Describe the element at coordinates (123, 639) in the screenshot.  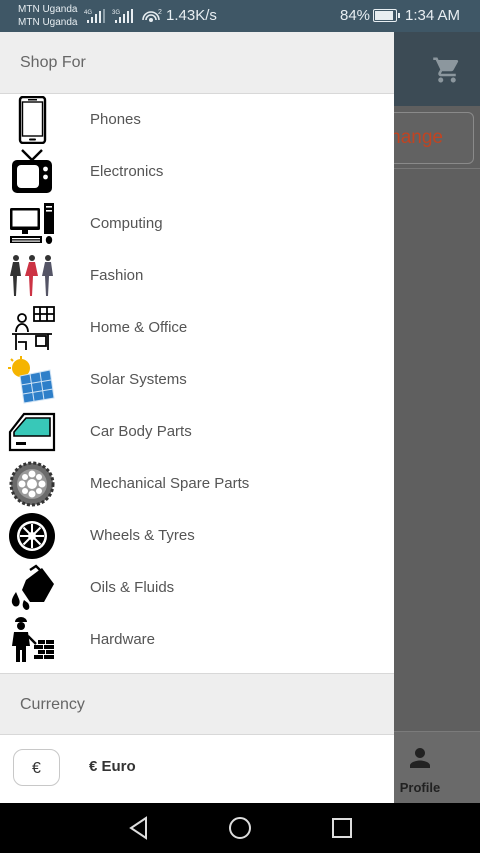
I see `category-label: Hardware` at that location.